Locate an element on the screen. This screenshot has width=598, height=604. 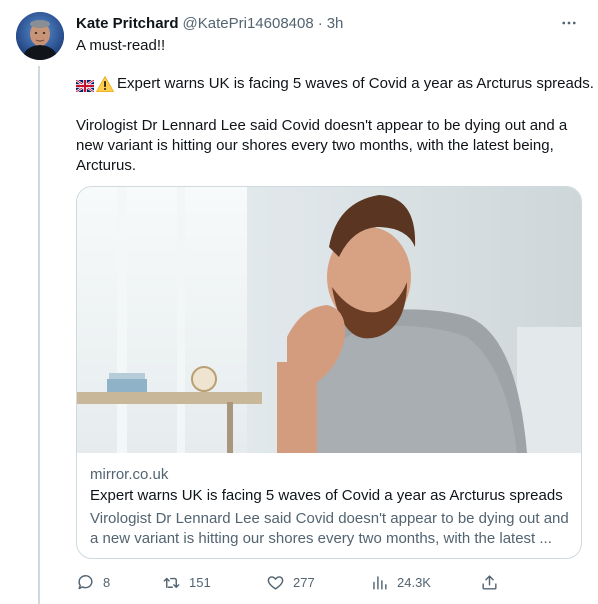
like-button: 277 is located at coordinates (290, 582).